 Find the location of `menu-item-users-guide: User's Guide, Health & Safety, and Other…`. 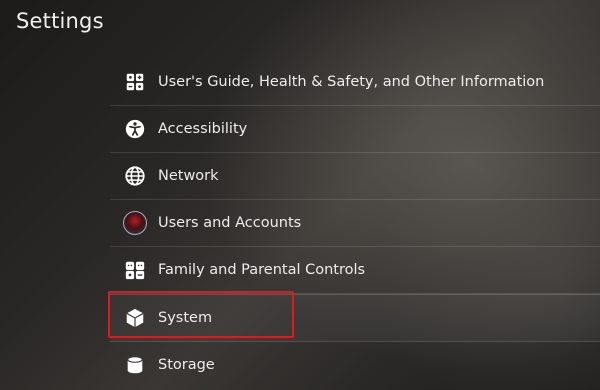

menu-item-users-guide: User's Guide, Health & Safety, and Other… is located at coordinates (355, 82).